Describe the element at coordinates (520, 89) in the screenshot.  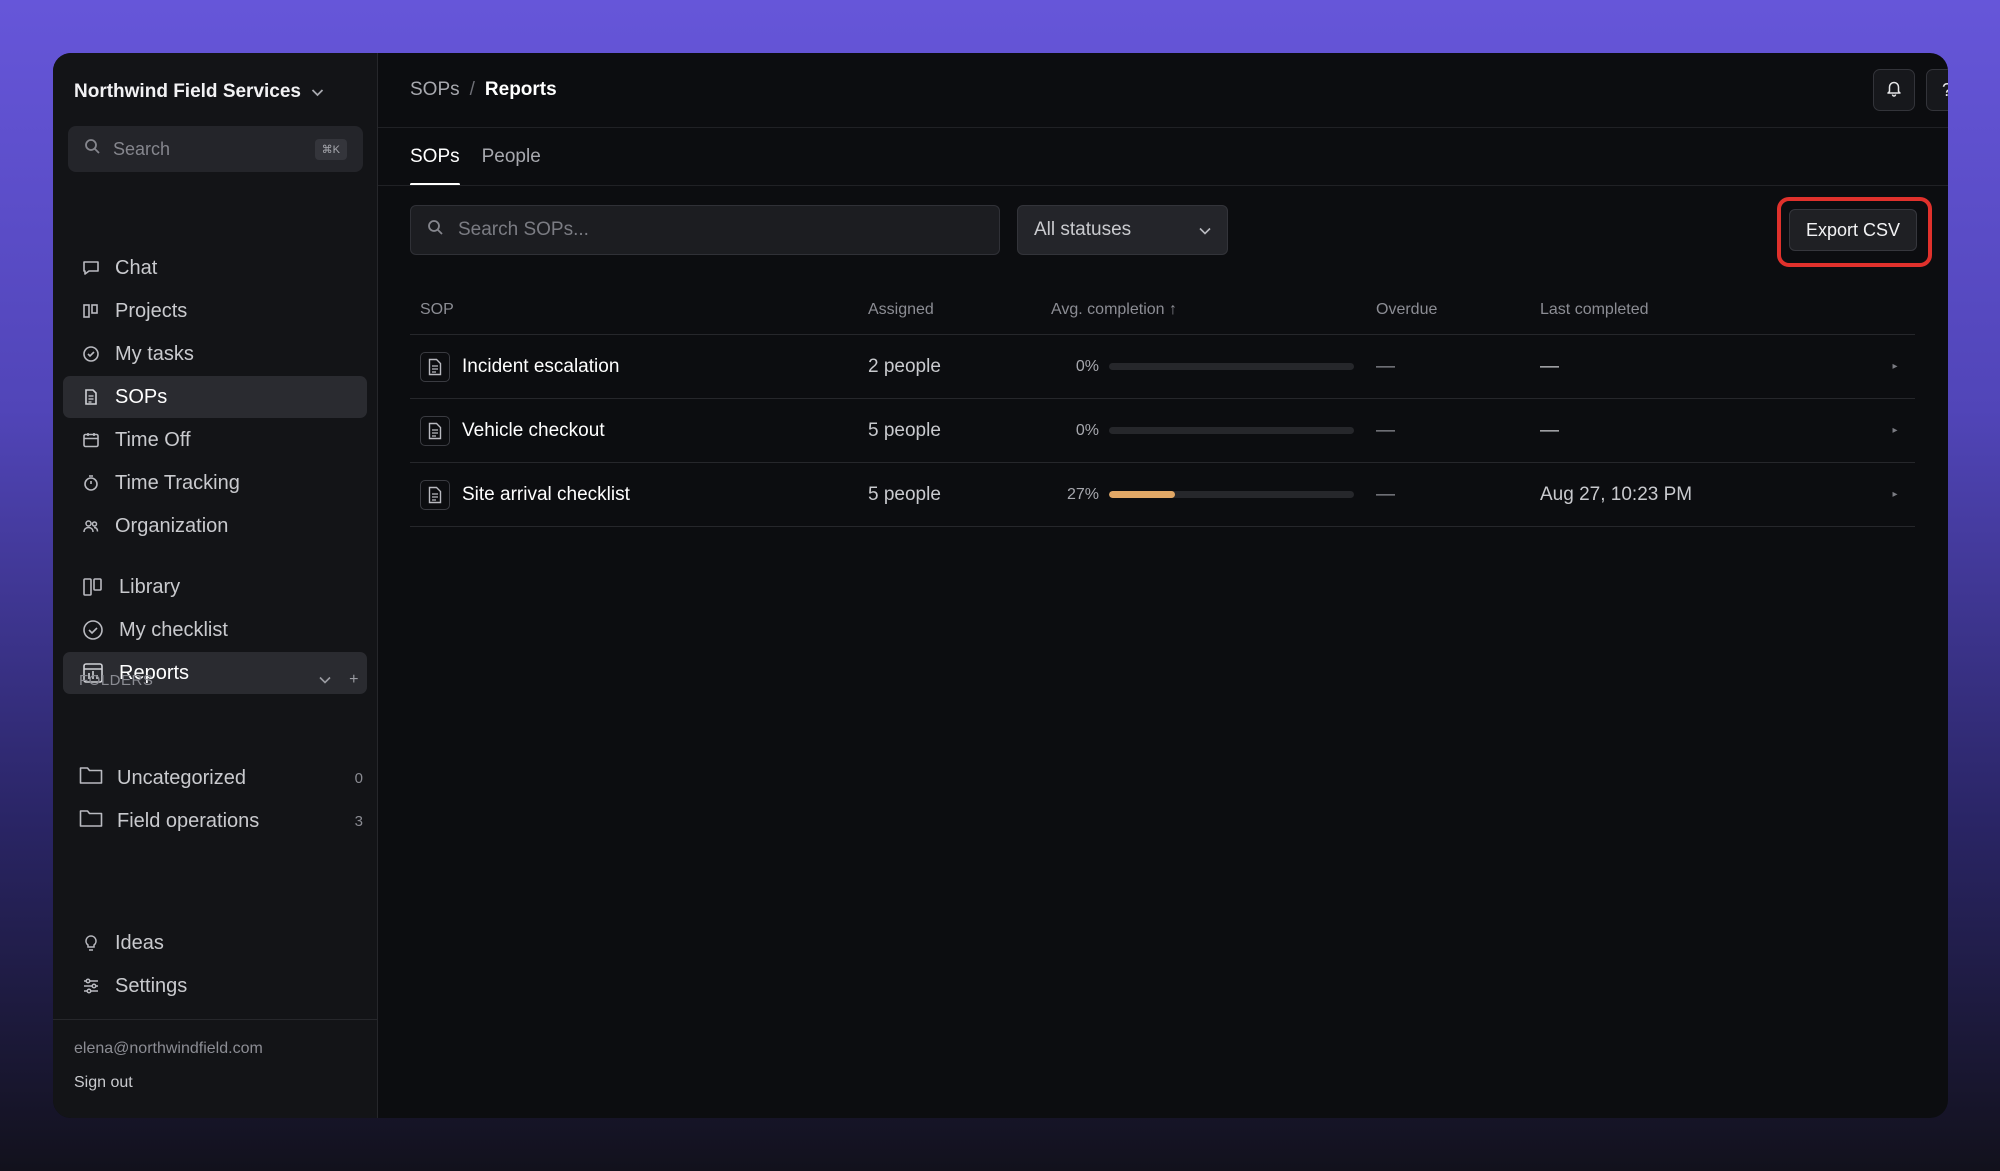
I see `page-title: Reports` at that location.